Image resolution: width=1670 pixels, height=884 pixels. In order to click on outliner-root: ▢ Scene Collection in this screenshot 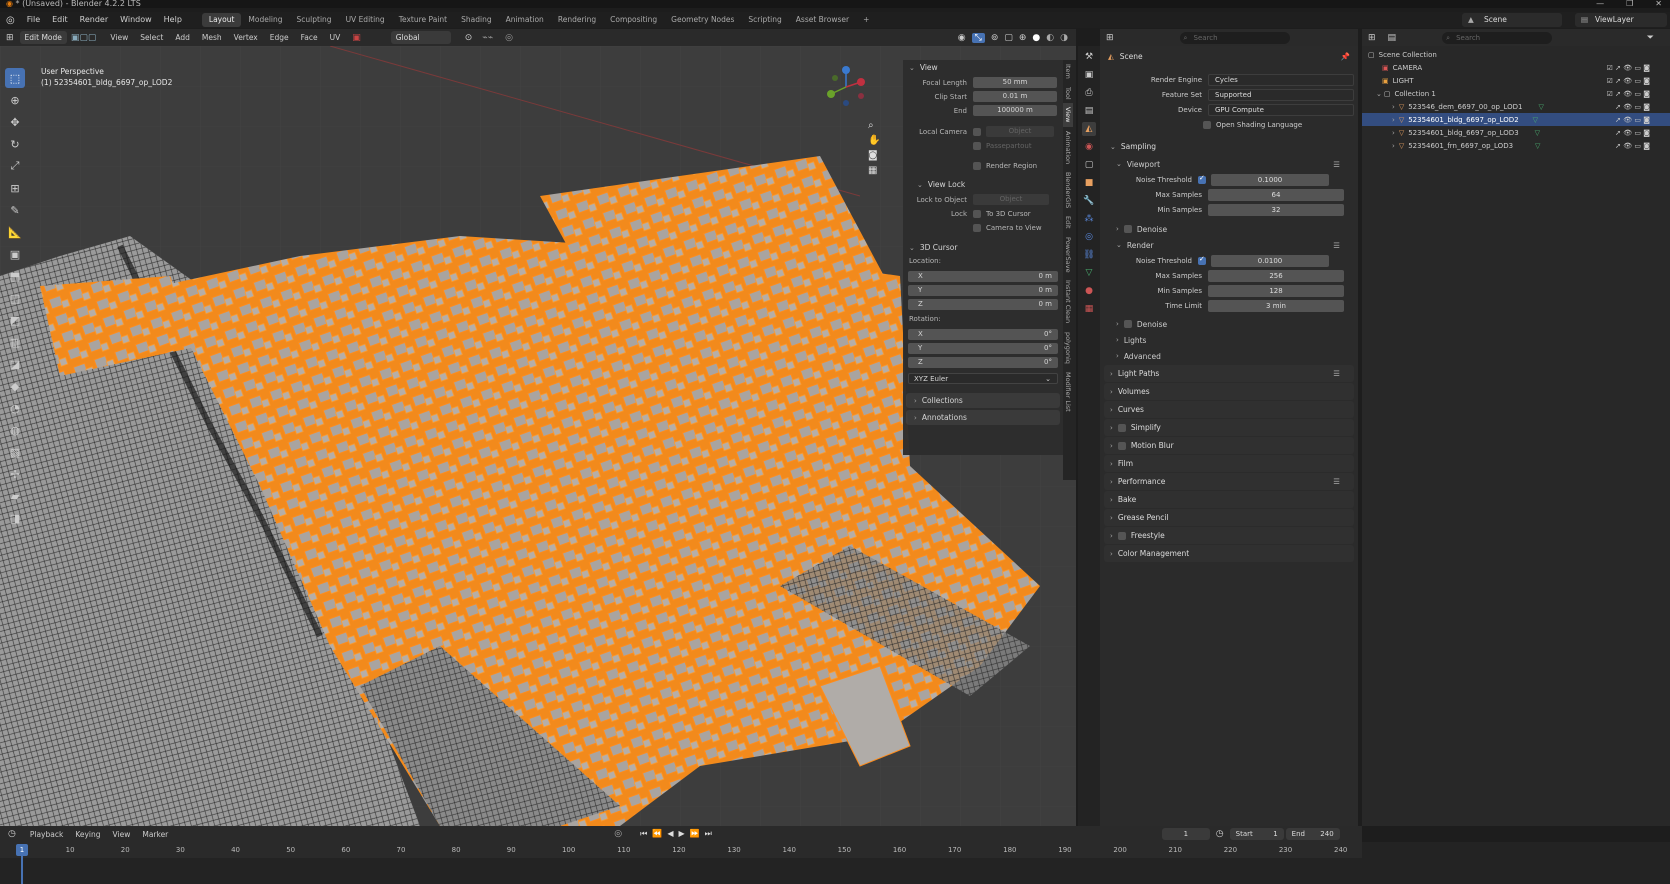, I will do `click(1516, 54)`.